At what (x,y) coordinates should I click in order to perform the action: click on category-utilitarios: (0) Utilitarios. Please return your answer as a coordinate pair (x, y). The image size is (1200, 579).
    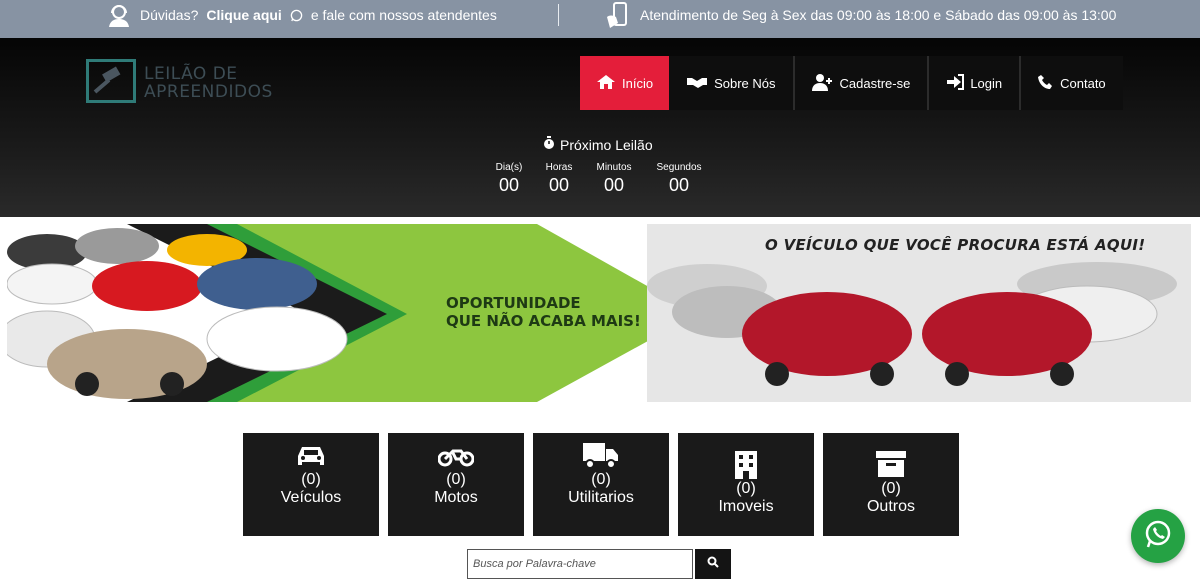
    Looking at the image, I should click on (601, 484).